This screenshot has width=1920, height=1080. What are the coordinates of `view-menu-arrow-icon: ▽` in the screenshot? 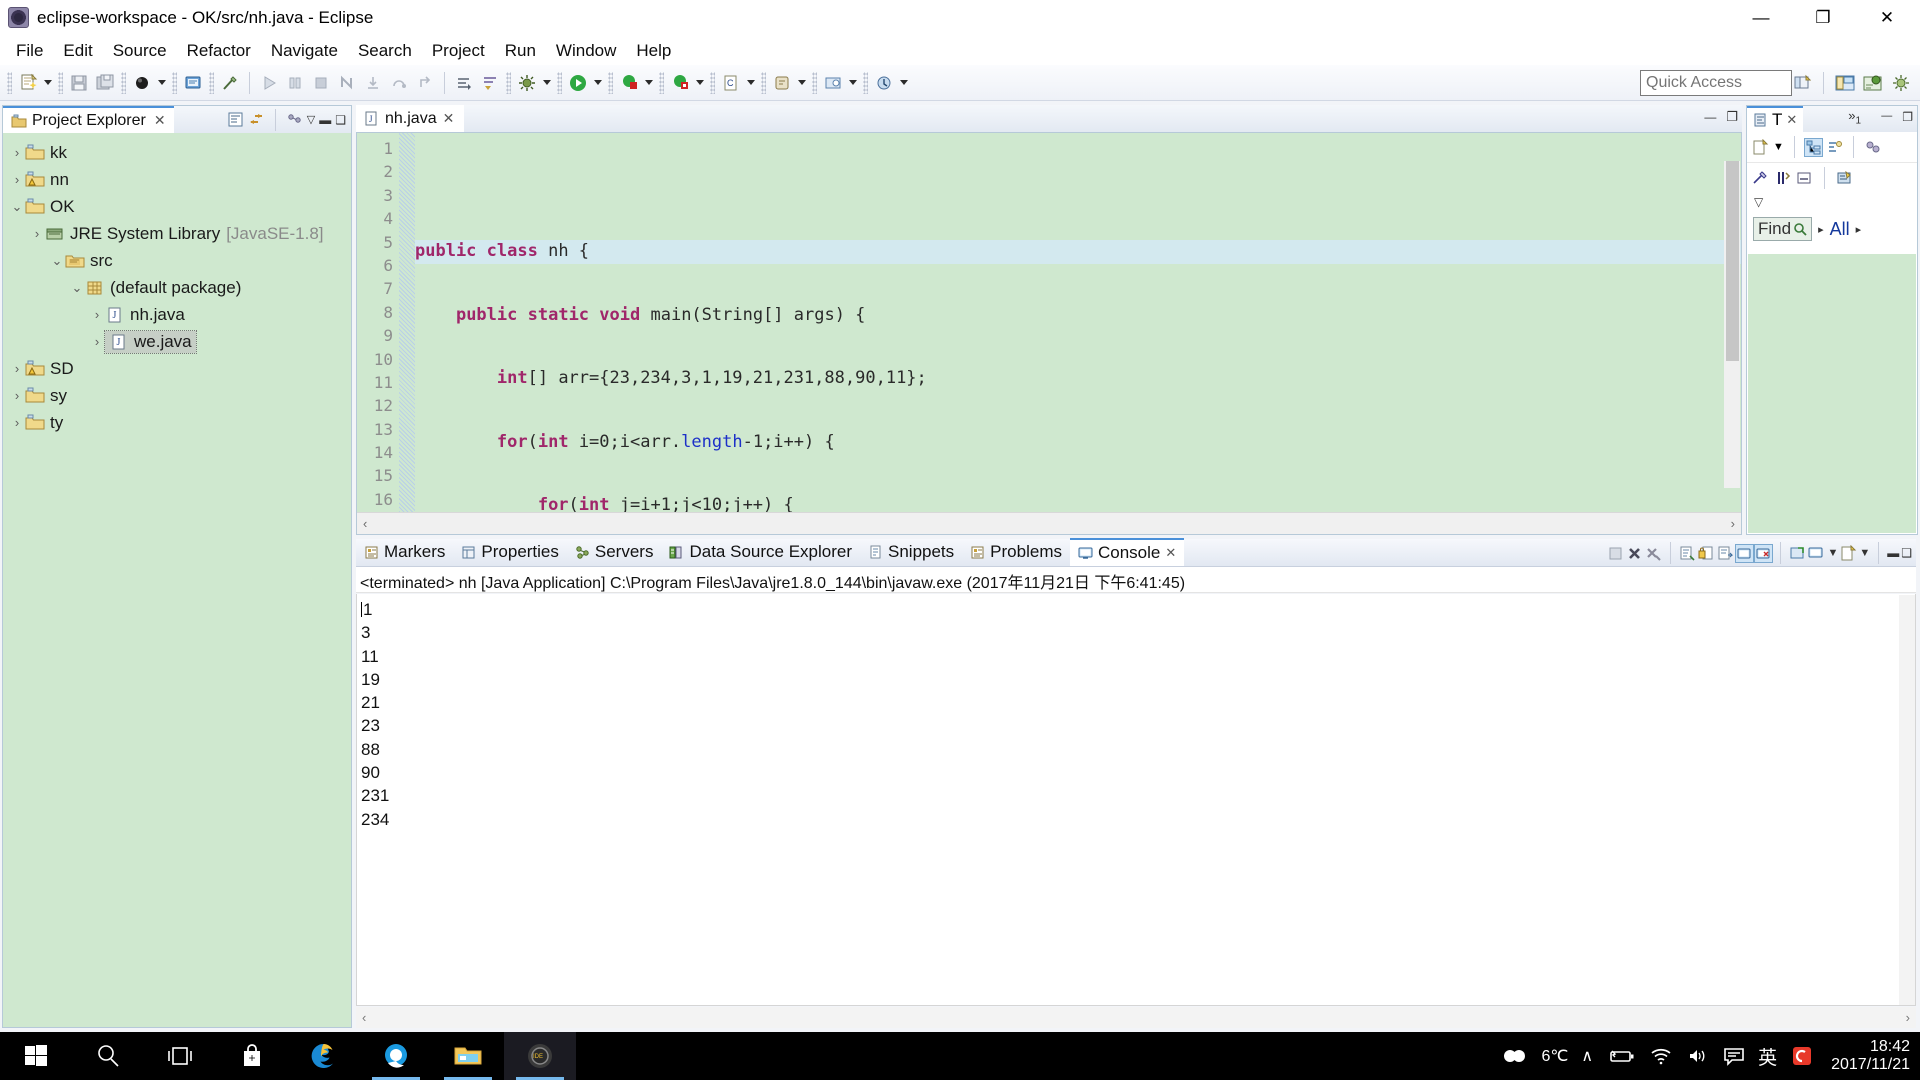 It's located at (311, 119).